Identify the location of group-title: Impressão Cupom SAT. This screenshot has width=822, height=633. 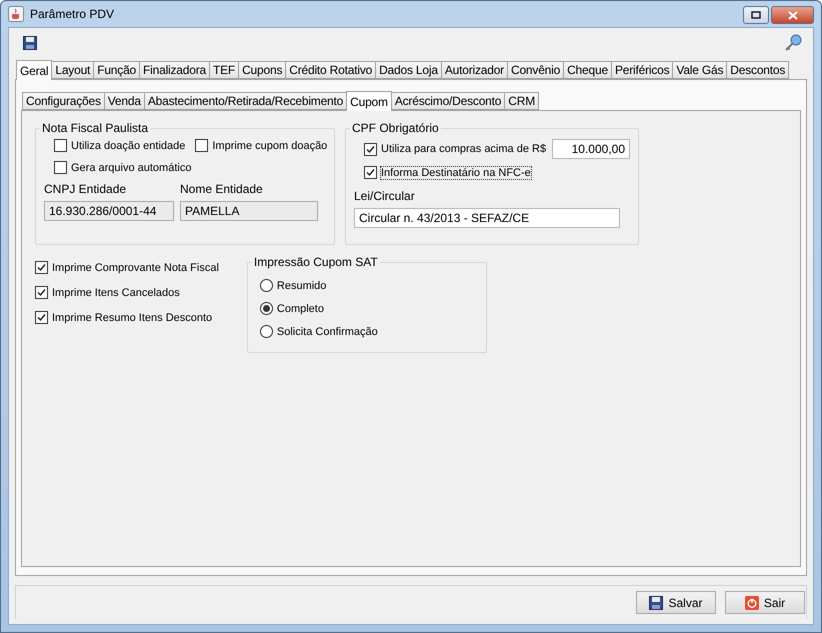
(315, 262).